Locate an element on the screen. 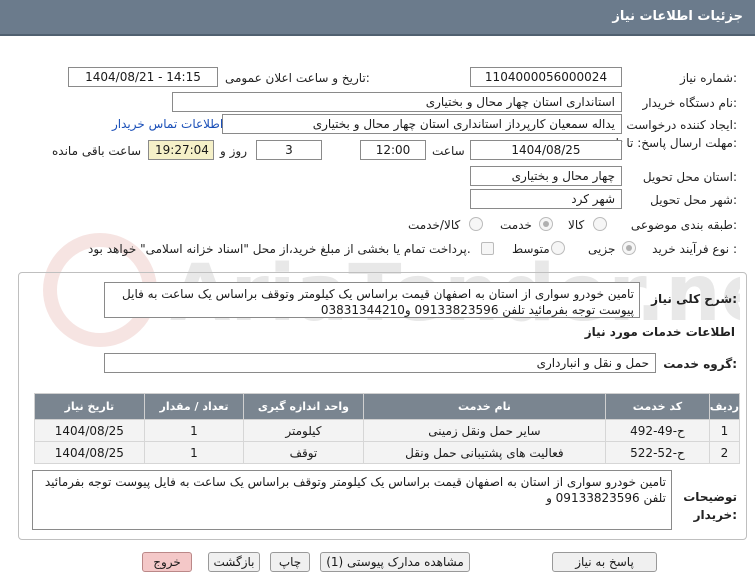 This screenshot has height=588, width=755. remaining-time-field: 19:27:04 is located at coordinates (181, 150).